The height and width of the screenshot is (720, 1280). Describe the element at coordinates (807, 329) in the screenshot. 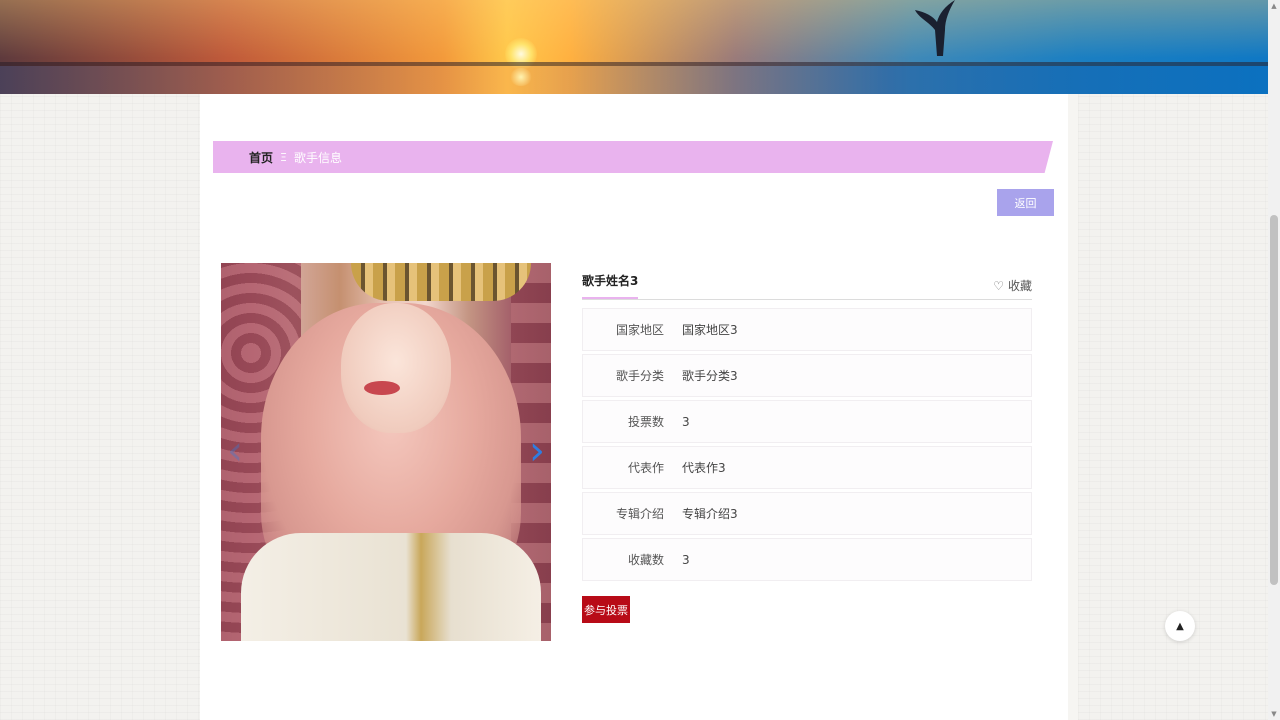

I see `info-row-country: 国家地区 国家地区3` at that location.